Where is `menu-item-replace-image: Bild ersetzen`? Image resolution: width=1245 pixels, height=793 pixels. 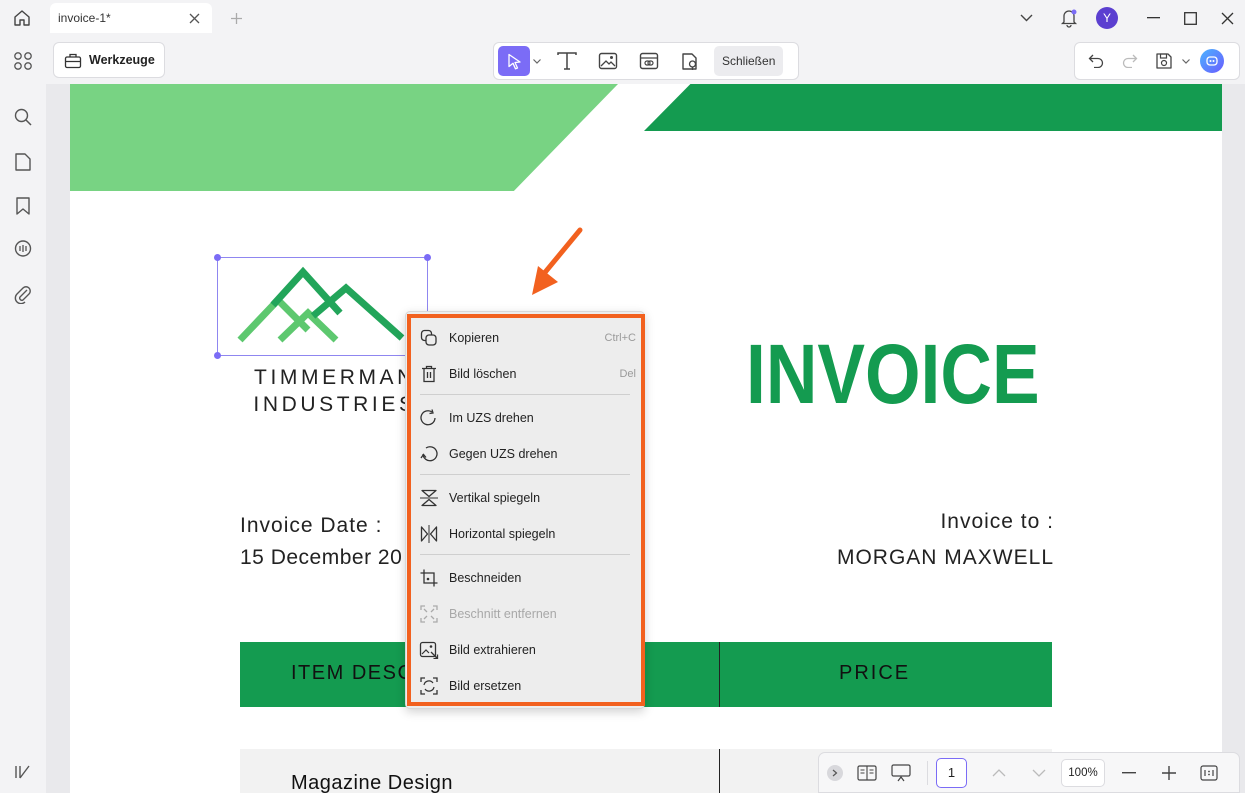
menu-item-replace-image: Bild ersetzen is located at coordinates (527, 686).